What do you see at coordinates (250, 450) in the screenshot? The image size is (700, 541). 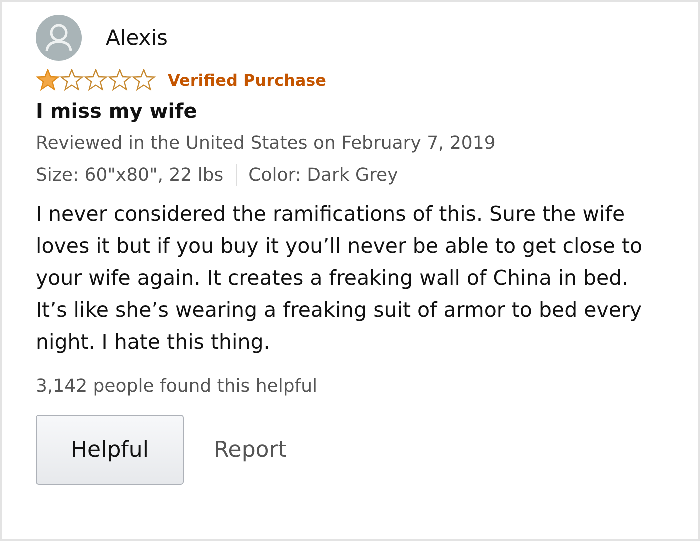 I see `report-link: Report` at bounding box center [250, 450].